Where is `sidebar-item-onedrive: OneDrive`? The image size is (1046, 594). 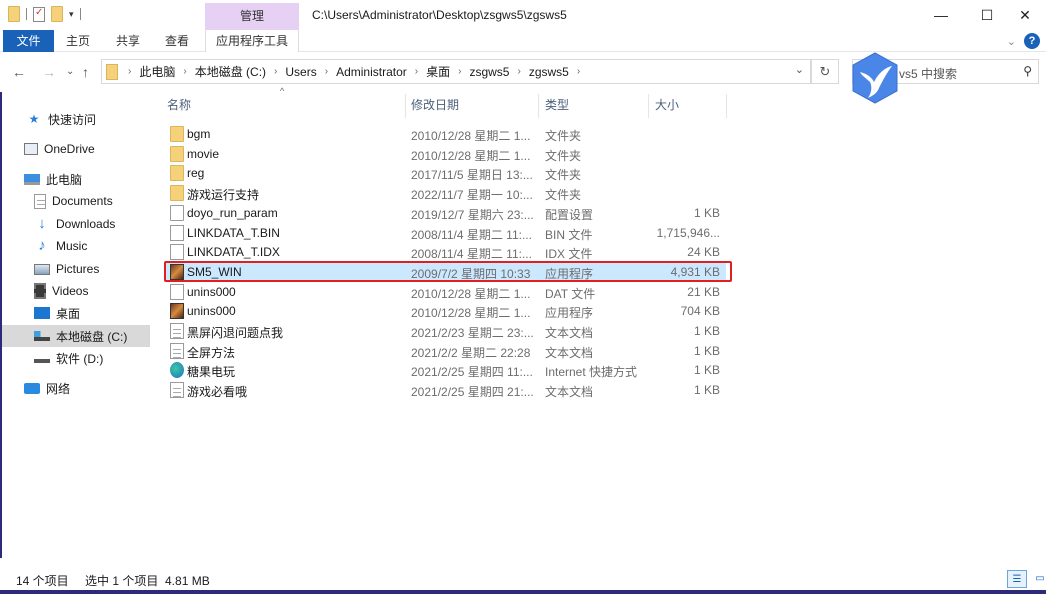
sidebar-item-onedrive: OneDrive is located at coordinates (76, 149).